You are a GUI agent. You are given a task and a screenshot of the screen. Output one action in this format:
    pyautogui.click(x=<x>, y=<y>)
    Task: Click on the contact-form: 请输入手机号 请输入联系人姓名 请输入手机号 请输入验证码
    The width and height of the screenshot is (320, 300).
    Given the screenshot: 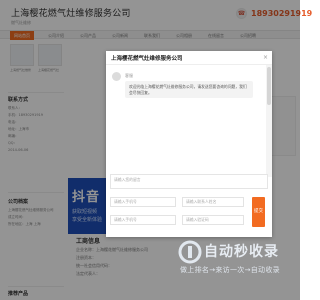 What is the action you would take?
    pyautogui.click(x=189, y=213)
    